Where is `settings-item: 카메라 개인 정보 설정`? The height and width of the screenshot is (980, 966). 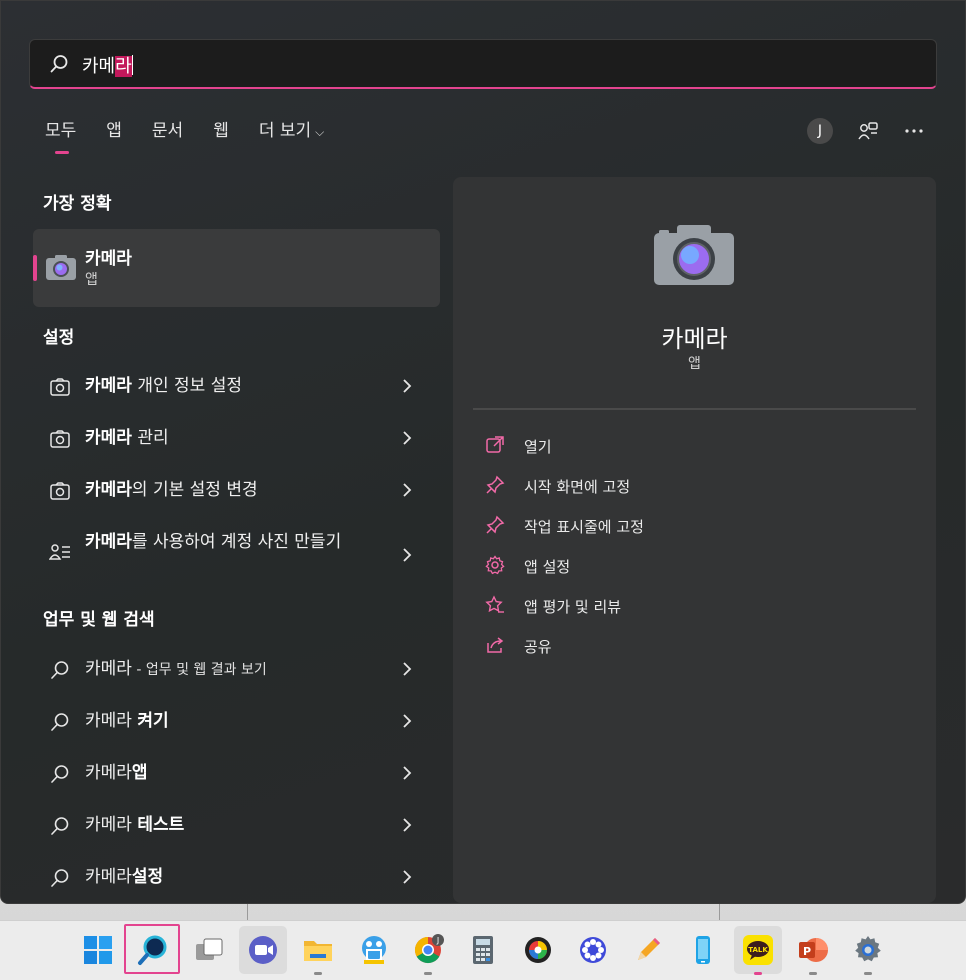
settings-item: 카메라 개인 정보 설정 is located at coordinates (233, 386).